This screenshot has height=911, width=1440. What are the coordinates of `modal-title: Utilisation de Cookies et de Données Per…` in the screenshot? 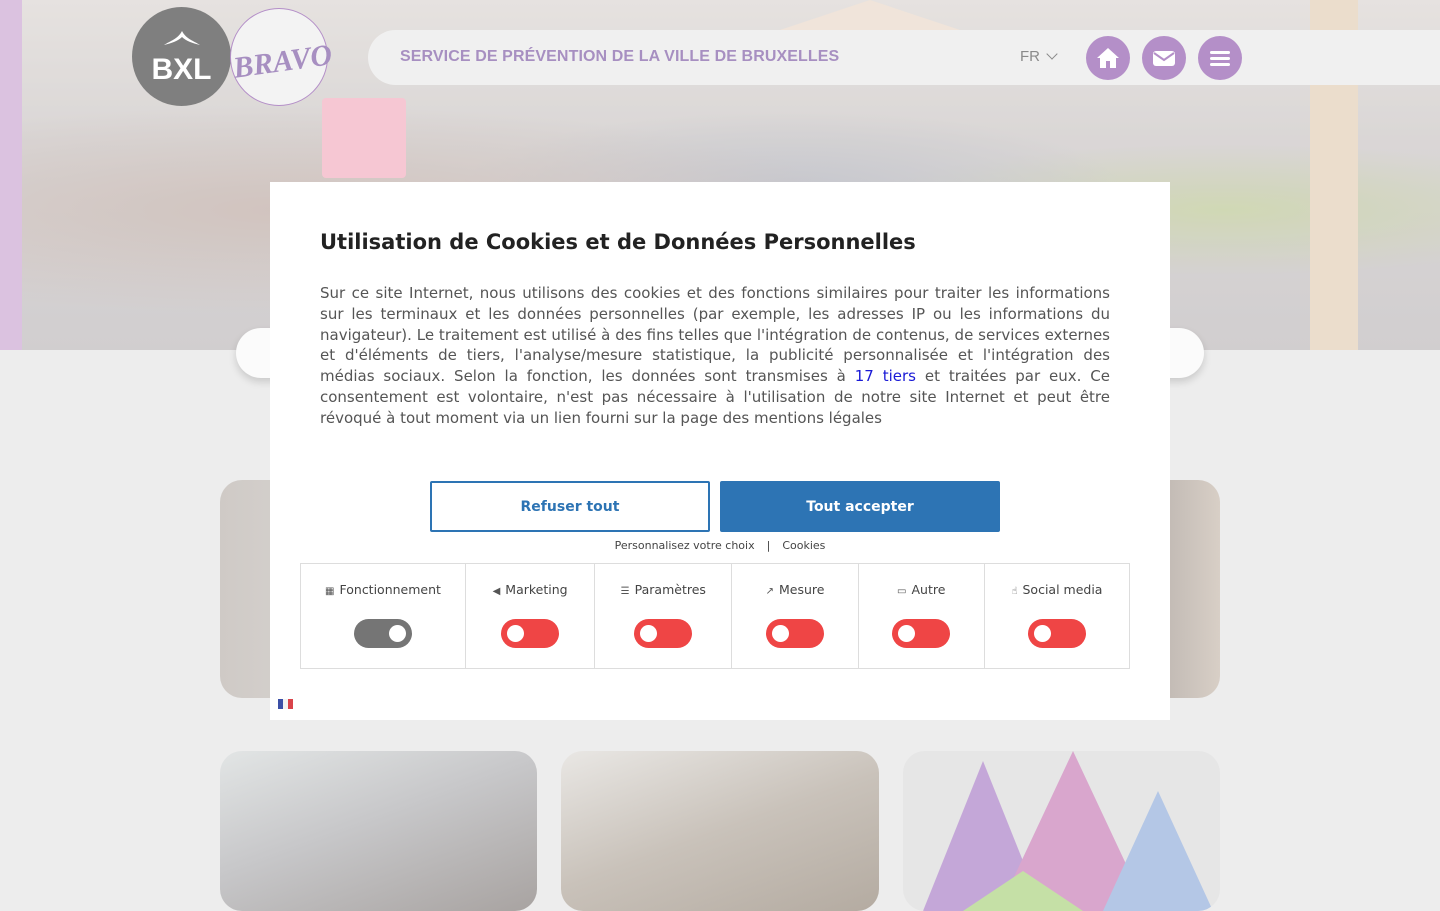 It's located at (618, 242).